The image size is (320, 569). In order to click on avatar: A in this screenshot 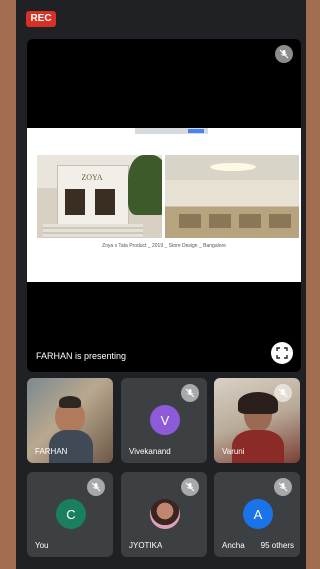, I will do `click(258, 514)`.